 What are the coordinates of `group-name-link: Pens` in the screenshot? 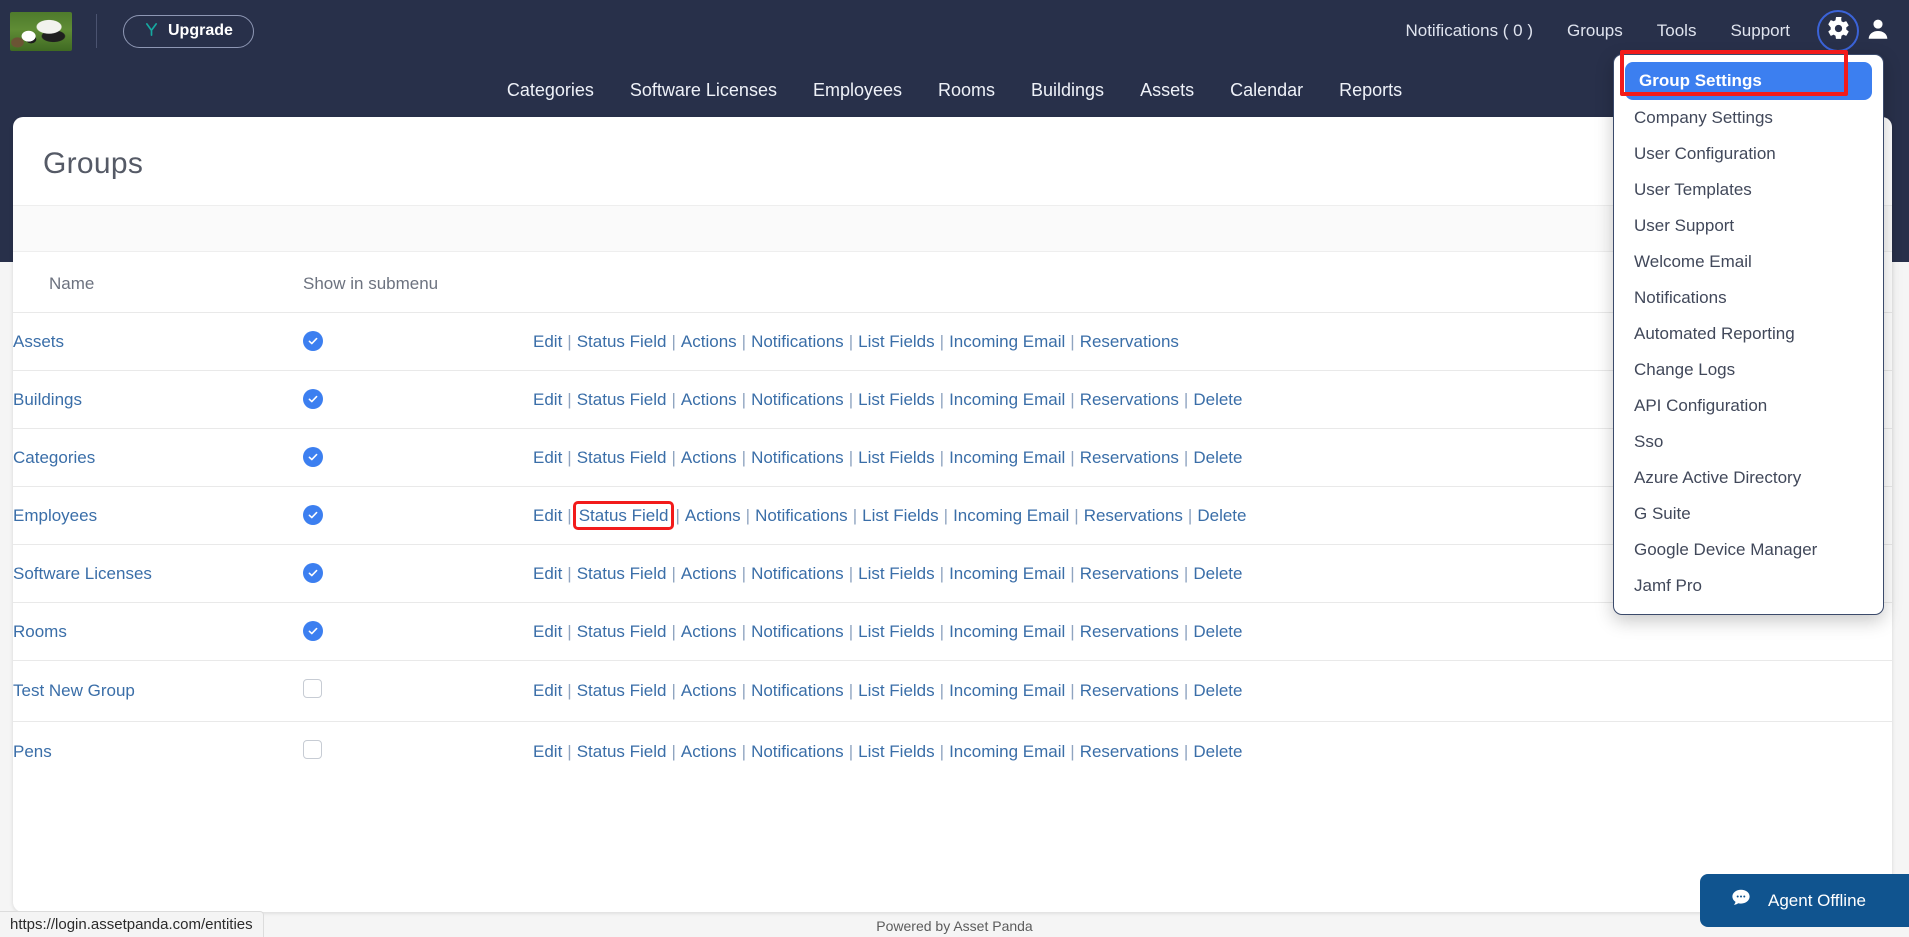 It's located at (32, 751).